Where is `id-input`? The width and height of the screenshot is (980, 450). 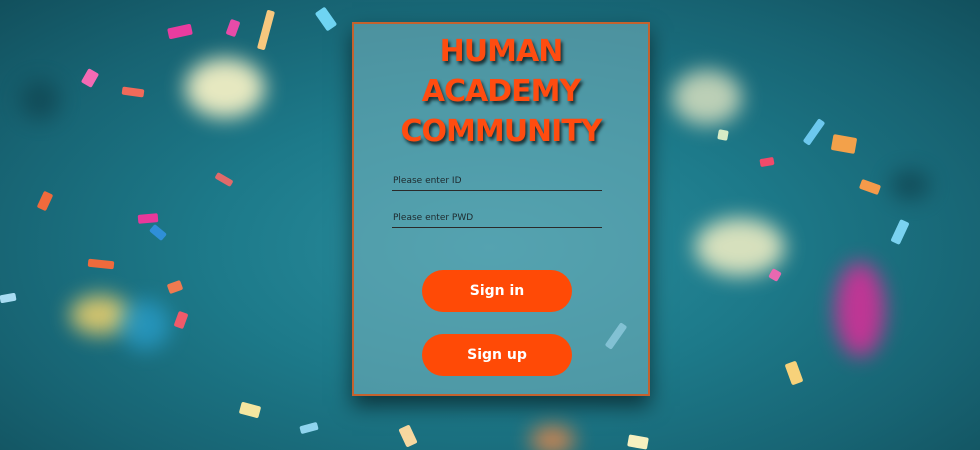
id-input is located at coordinates (497, 181).